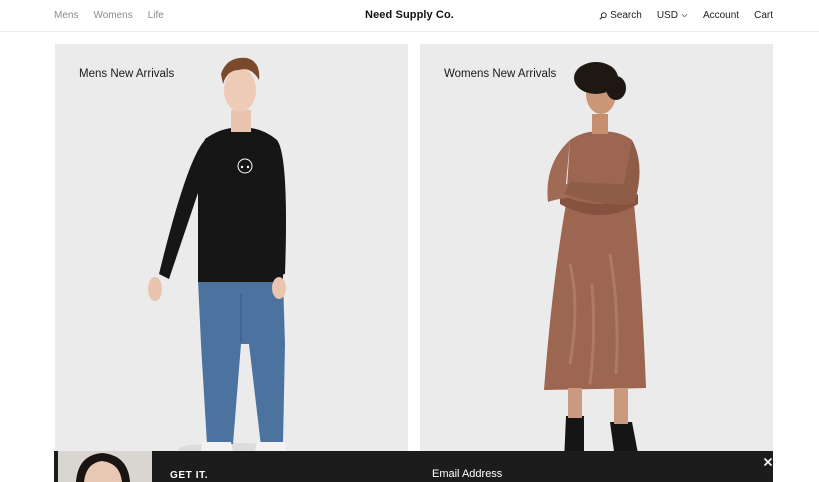 Image resolution: width=819 pixels, height=482 pixels. I want to click on utility-nav: Search USD Account Cart, so click(686, 15).